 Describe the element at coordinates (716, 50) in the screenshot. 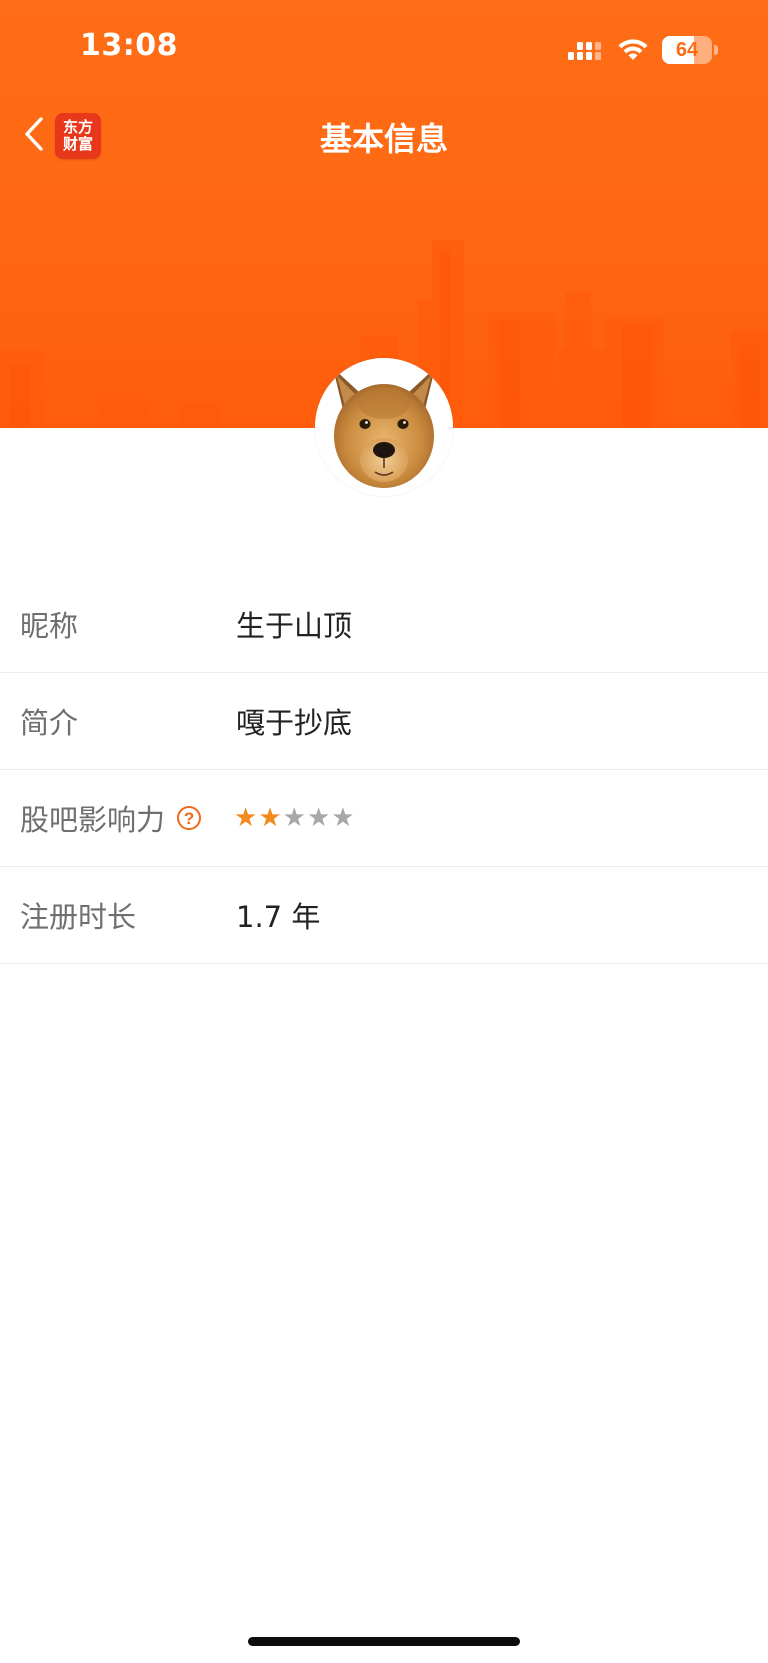

I see `battery-tip` at that location.